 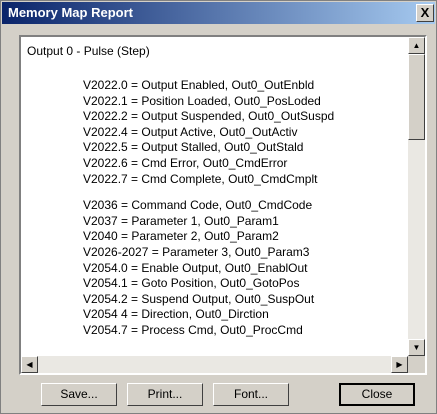 What do you see at coordinates (202, 100) in the screenshot?
I see `report-line: V2022.1 = Position Loaded, Out0_PosLoded` at bounding box center [202, 100].